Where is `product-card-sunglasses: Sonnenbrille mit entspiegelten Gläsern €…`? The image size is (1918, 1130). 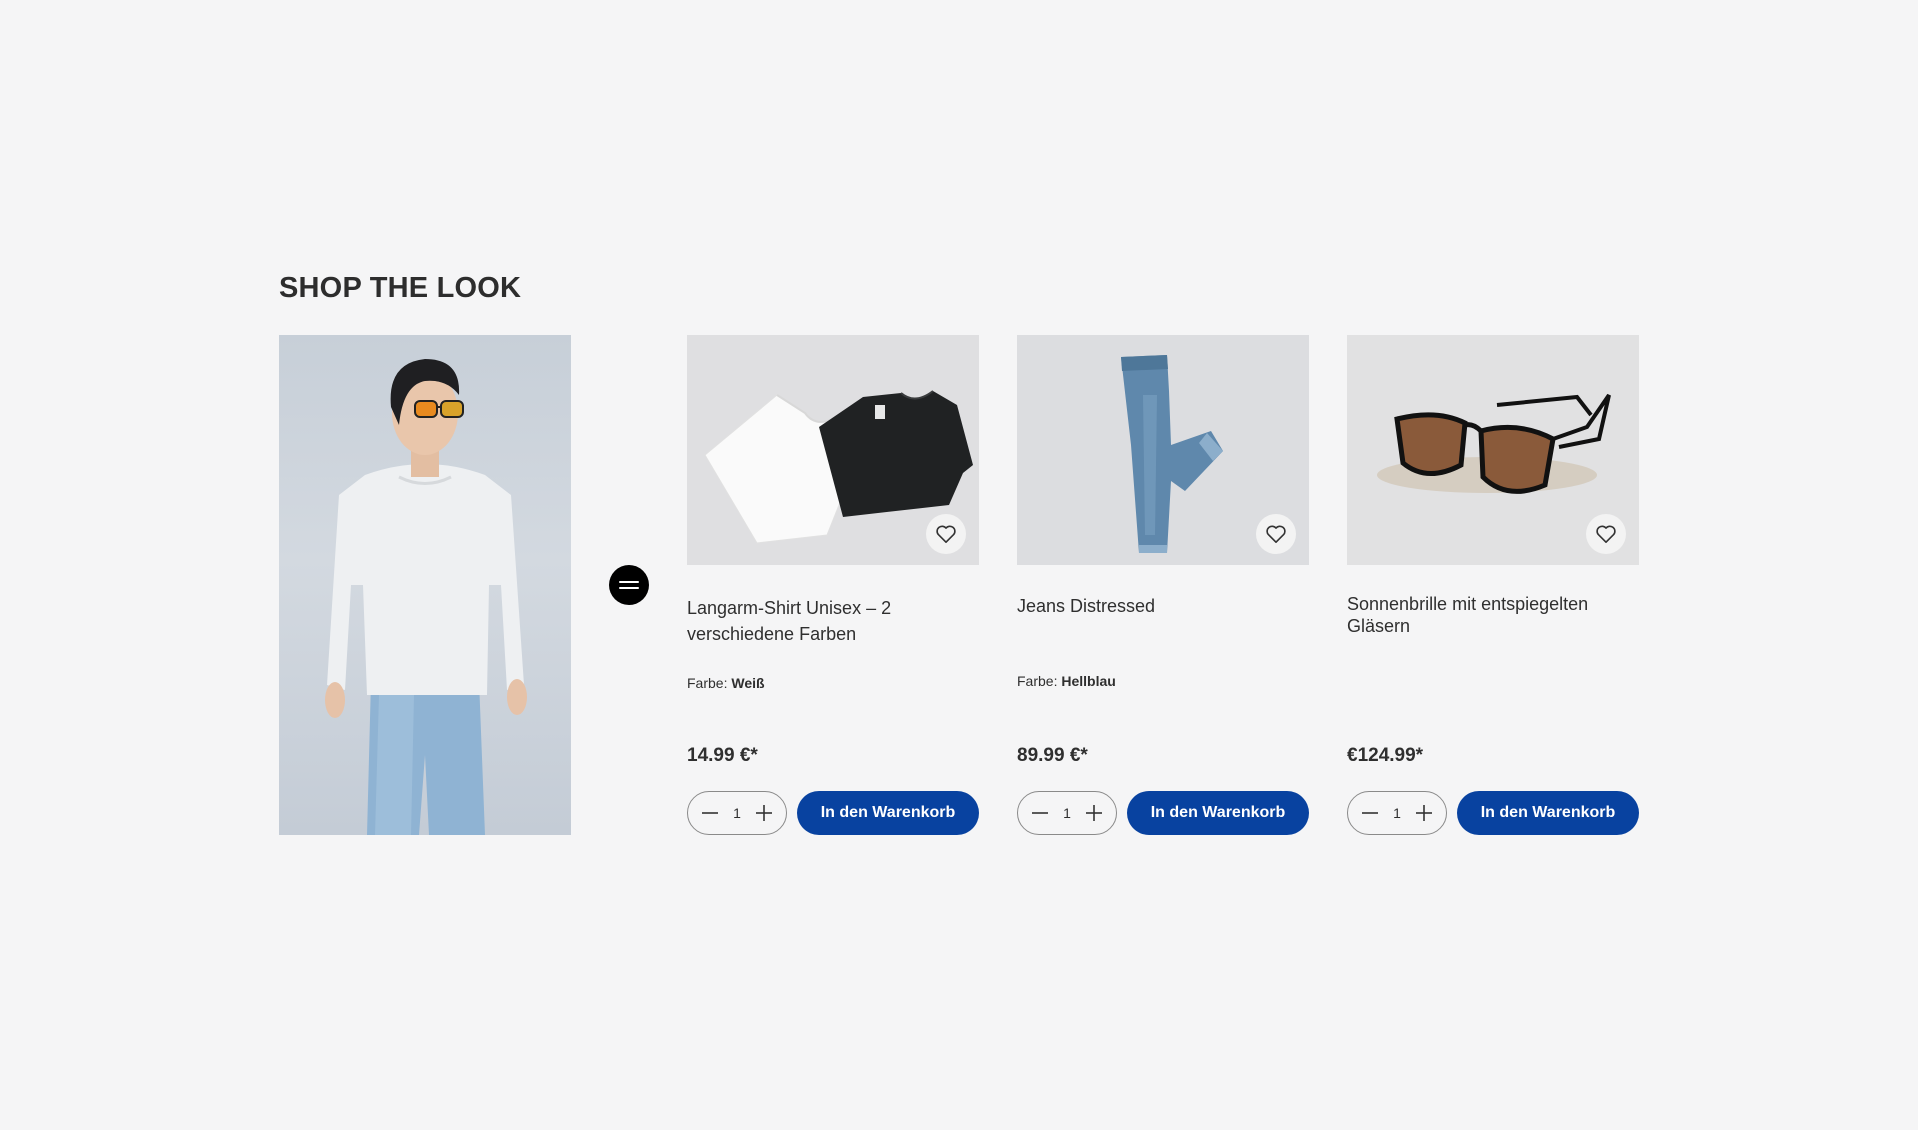 product-card-sunglasses: Sonnenbrille mit entspiegelten Gläsern €… is located at coordinates (1493, 585).